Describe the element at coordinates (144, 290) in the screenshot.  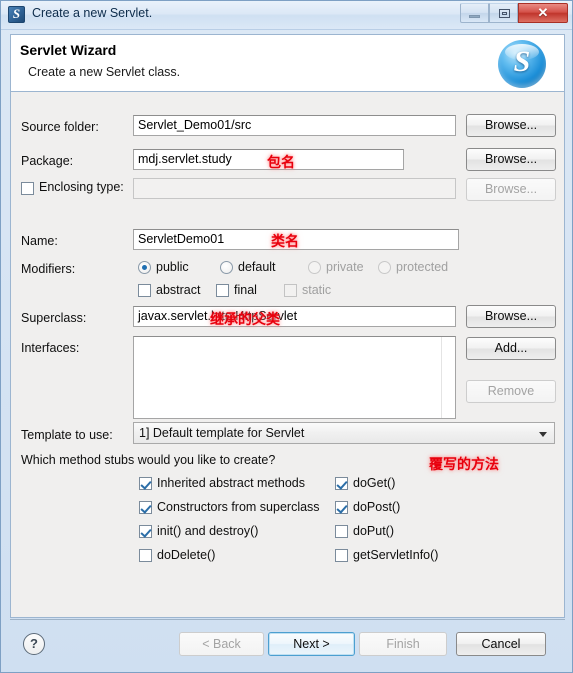
I see `modifier-checkbox-abstract` at that location.